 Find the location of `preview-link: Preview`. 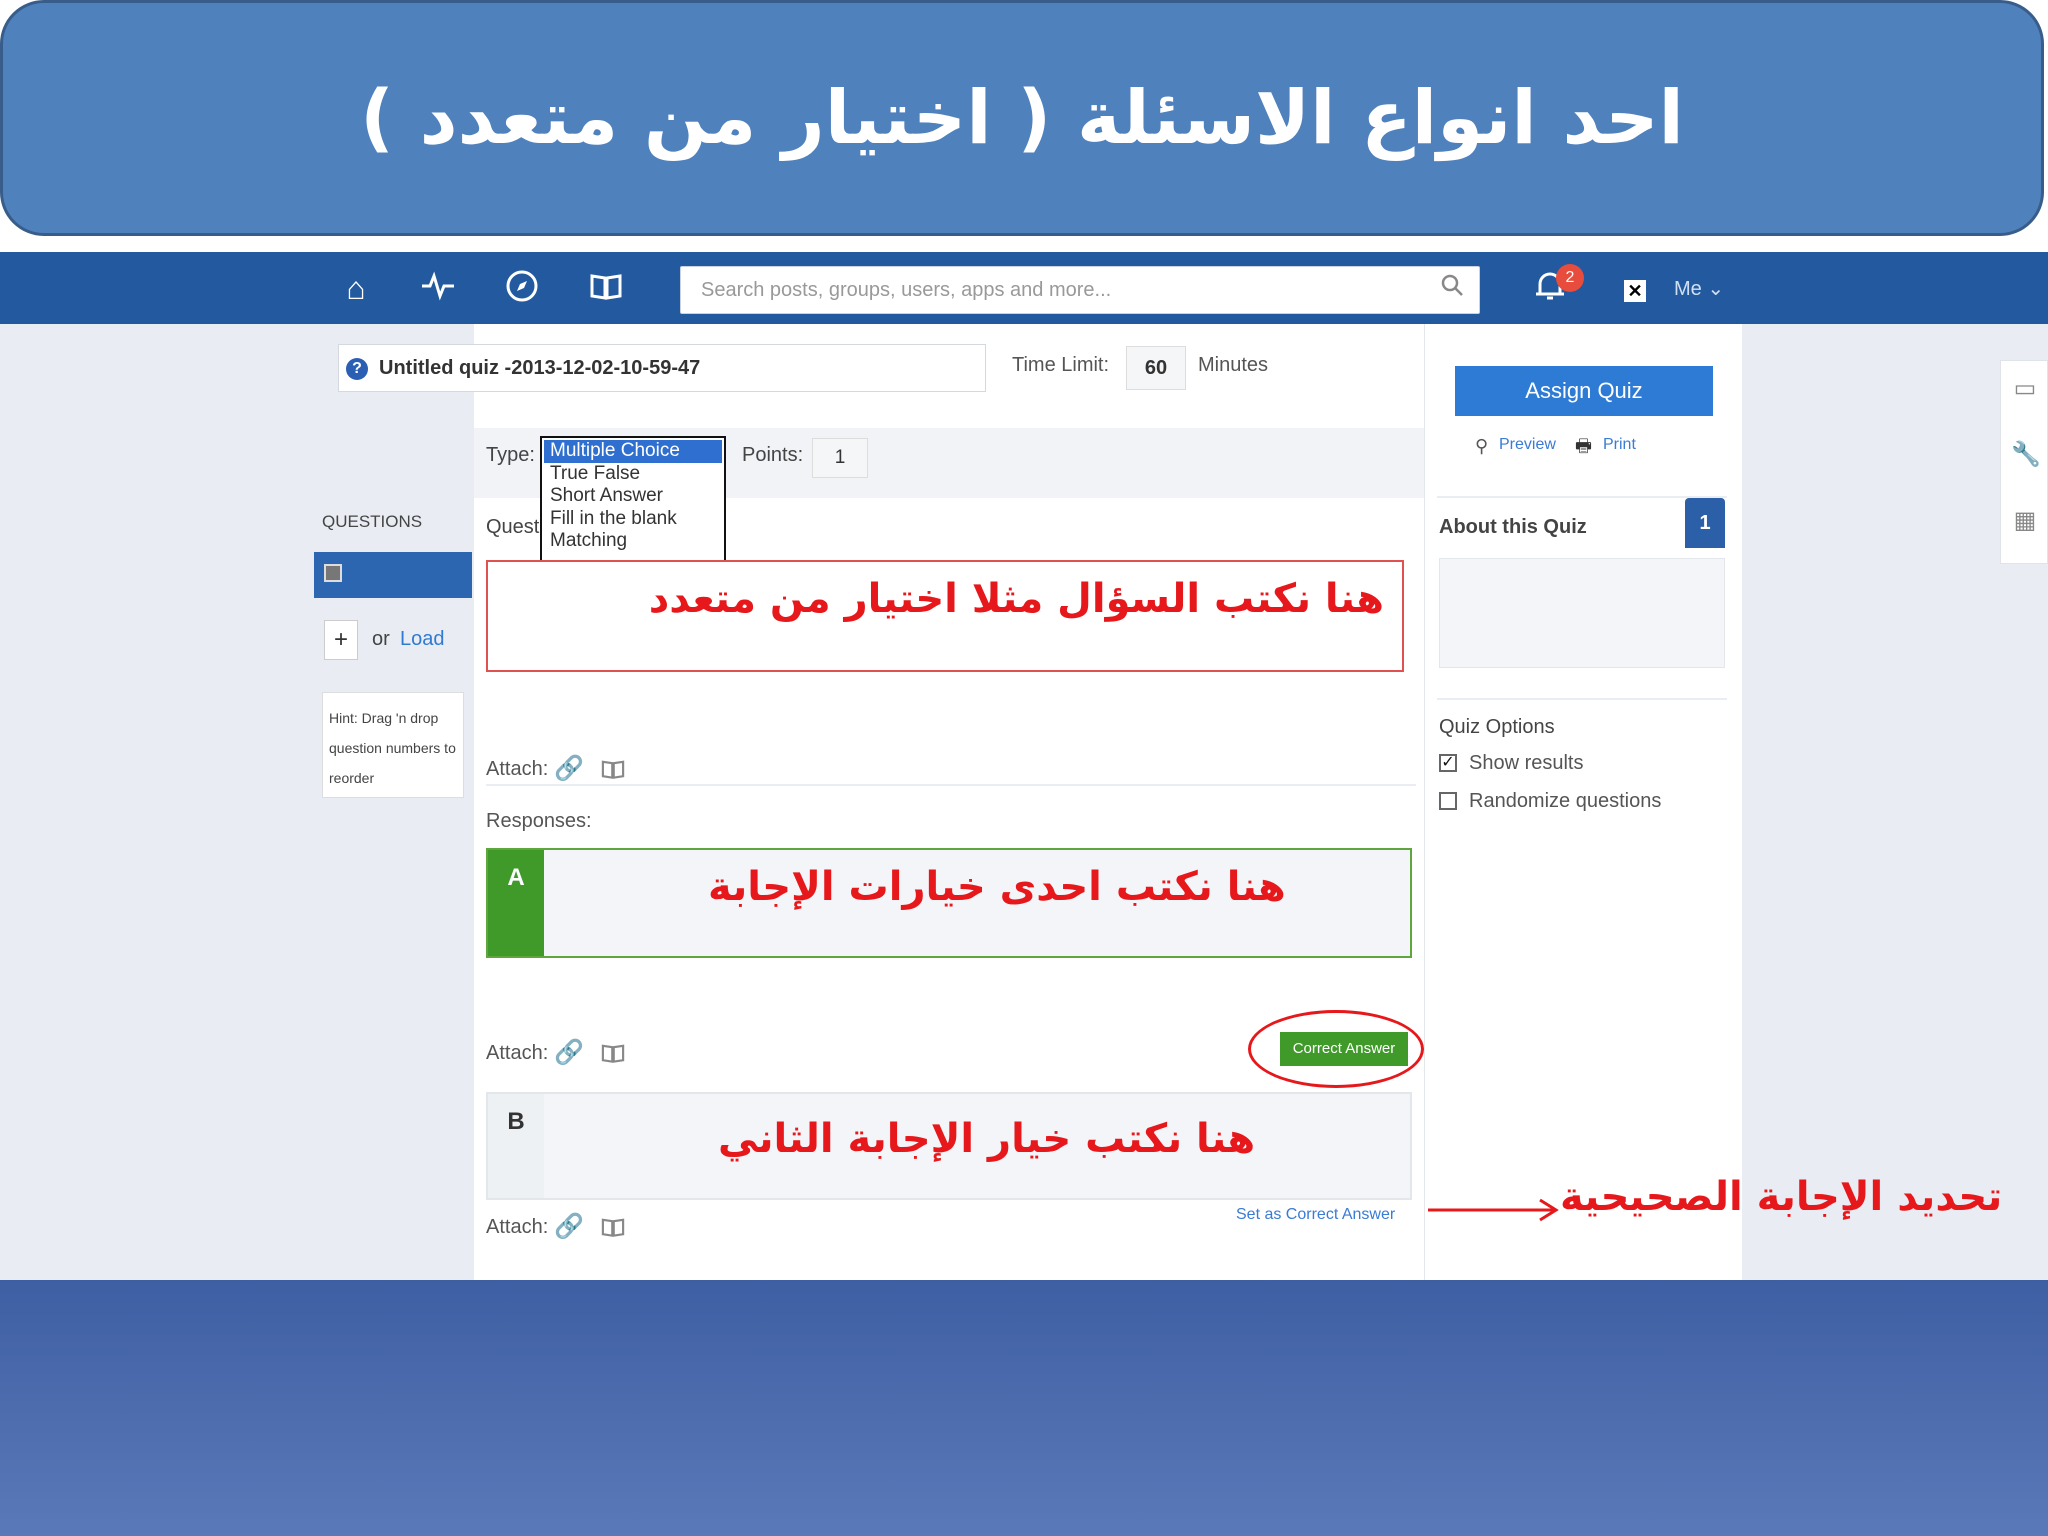

preview-link: Preview is located at coordinates (1527, 445).